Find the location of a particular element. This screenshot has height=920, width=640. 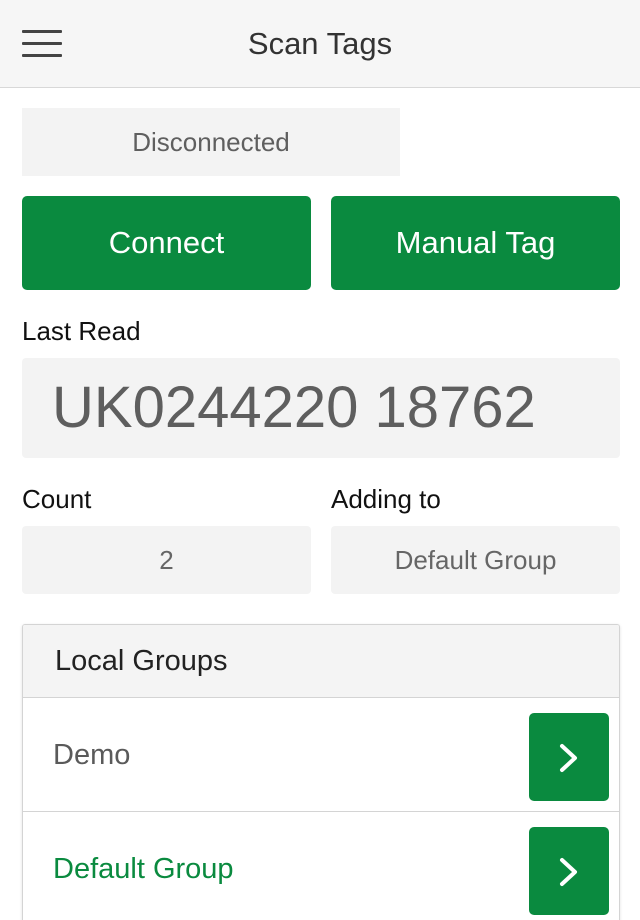

app-header: Scan Tags is located at coordinates (320, 44).